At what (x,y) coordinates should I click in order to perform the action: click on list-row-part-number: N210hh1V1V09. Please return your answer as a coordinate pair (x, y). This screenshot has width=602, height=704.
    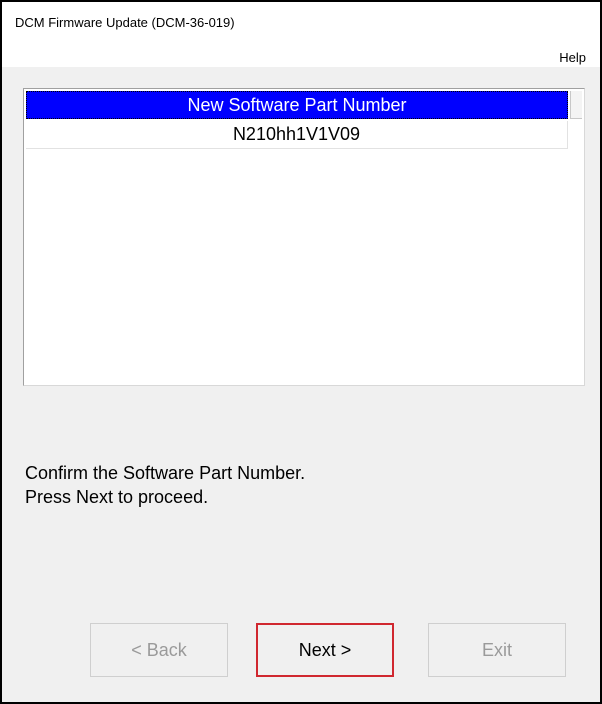
    Looking at the image, I should click on (297, 135).